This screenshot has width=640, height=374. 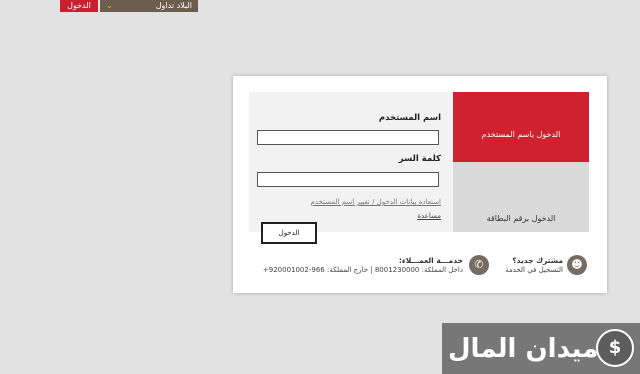 I want to click on help-link: مساعدة, so click(x=429, y=216).